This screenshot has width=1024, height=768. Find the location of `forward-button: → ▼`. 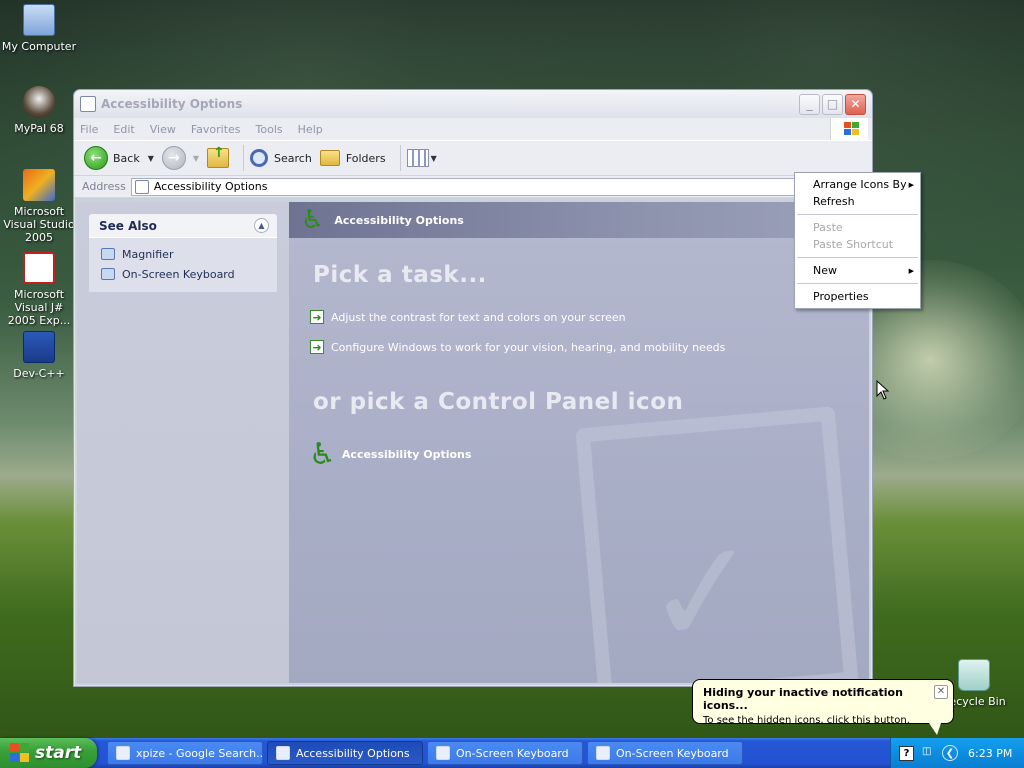

forward-button: → ▼ is located at coordinates (180, 158).